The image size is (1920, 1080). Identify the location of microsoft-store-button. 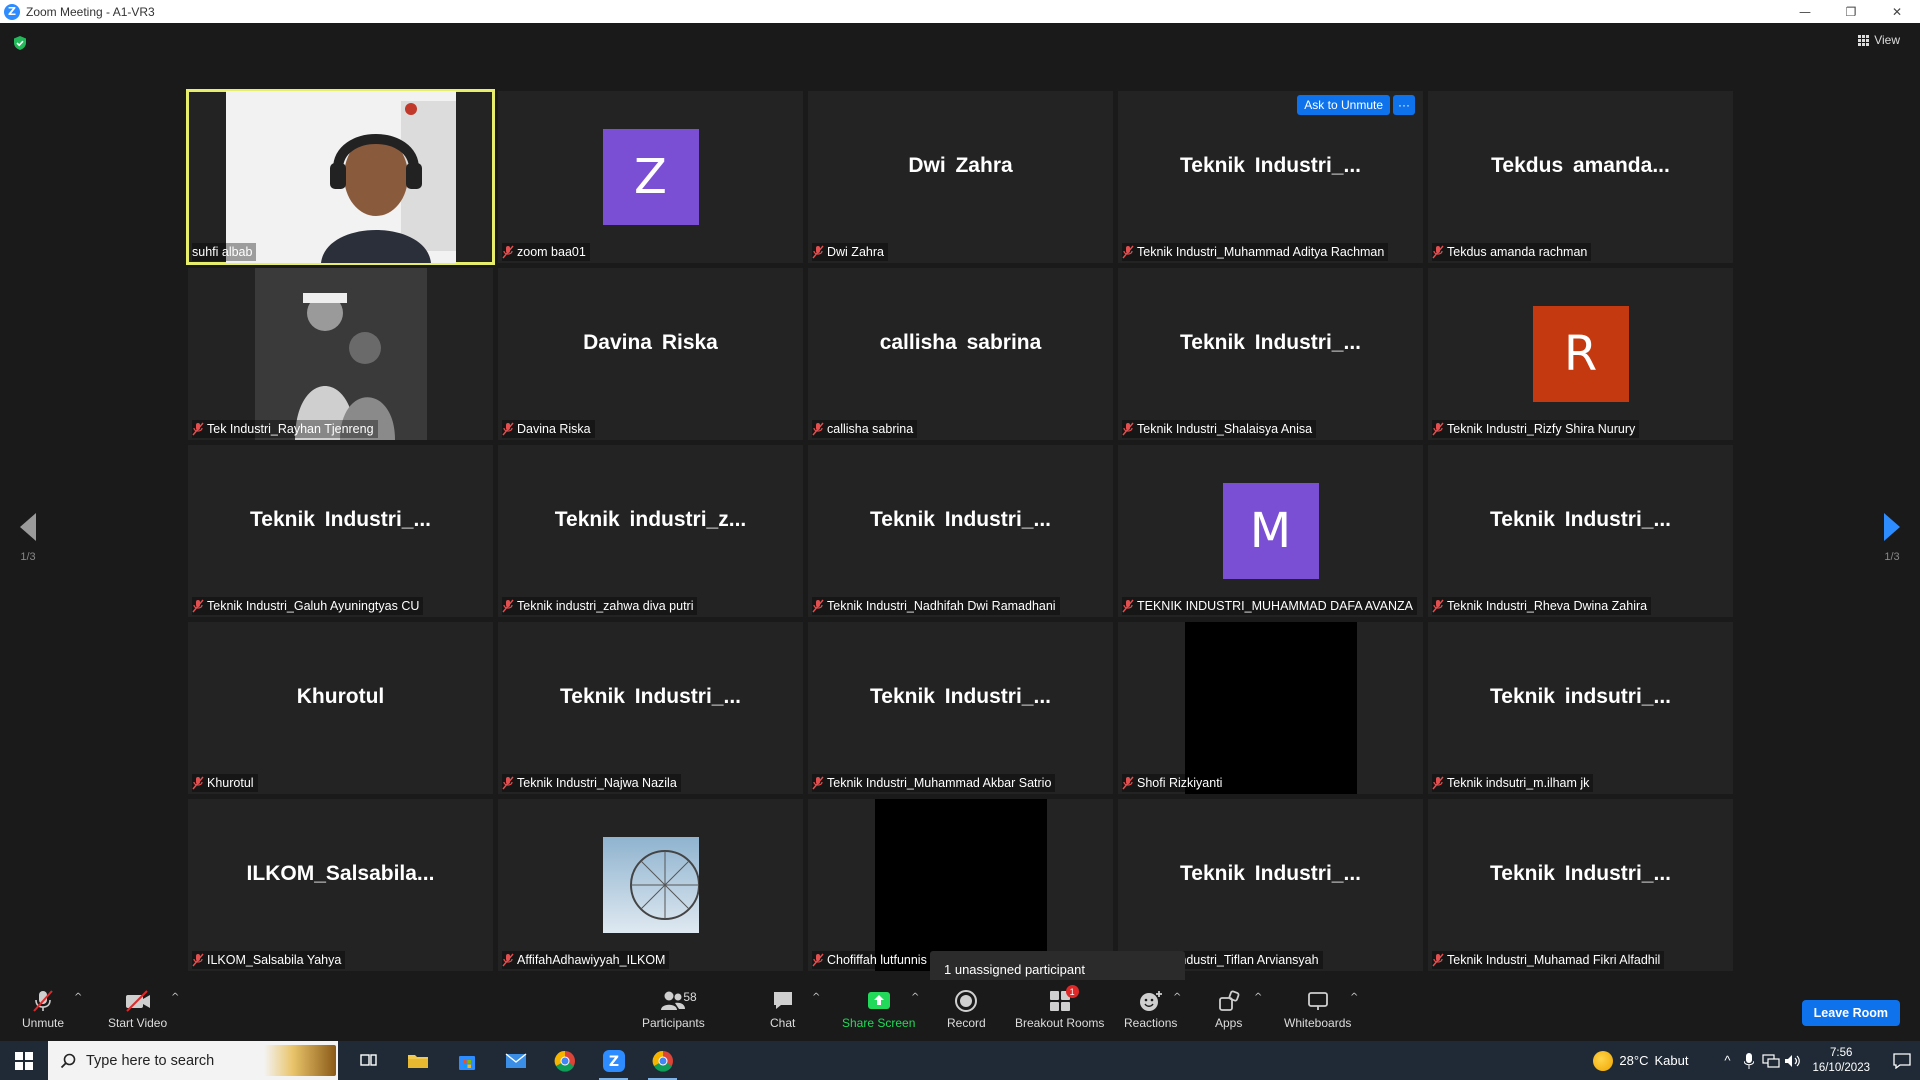
(466, 1060).